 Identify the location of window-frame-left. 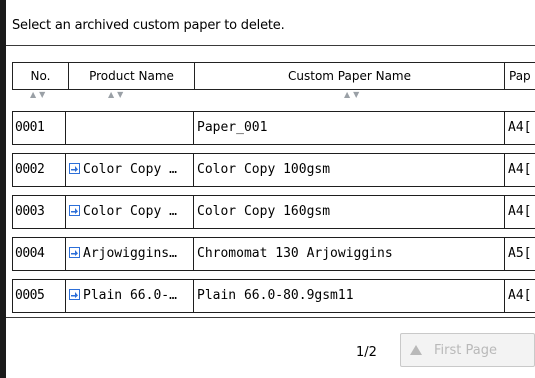
(3, 189).